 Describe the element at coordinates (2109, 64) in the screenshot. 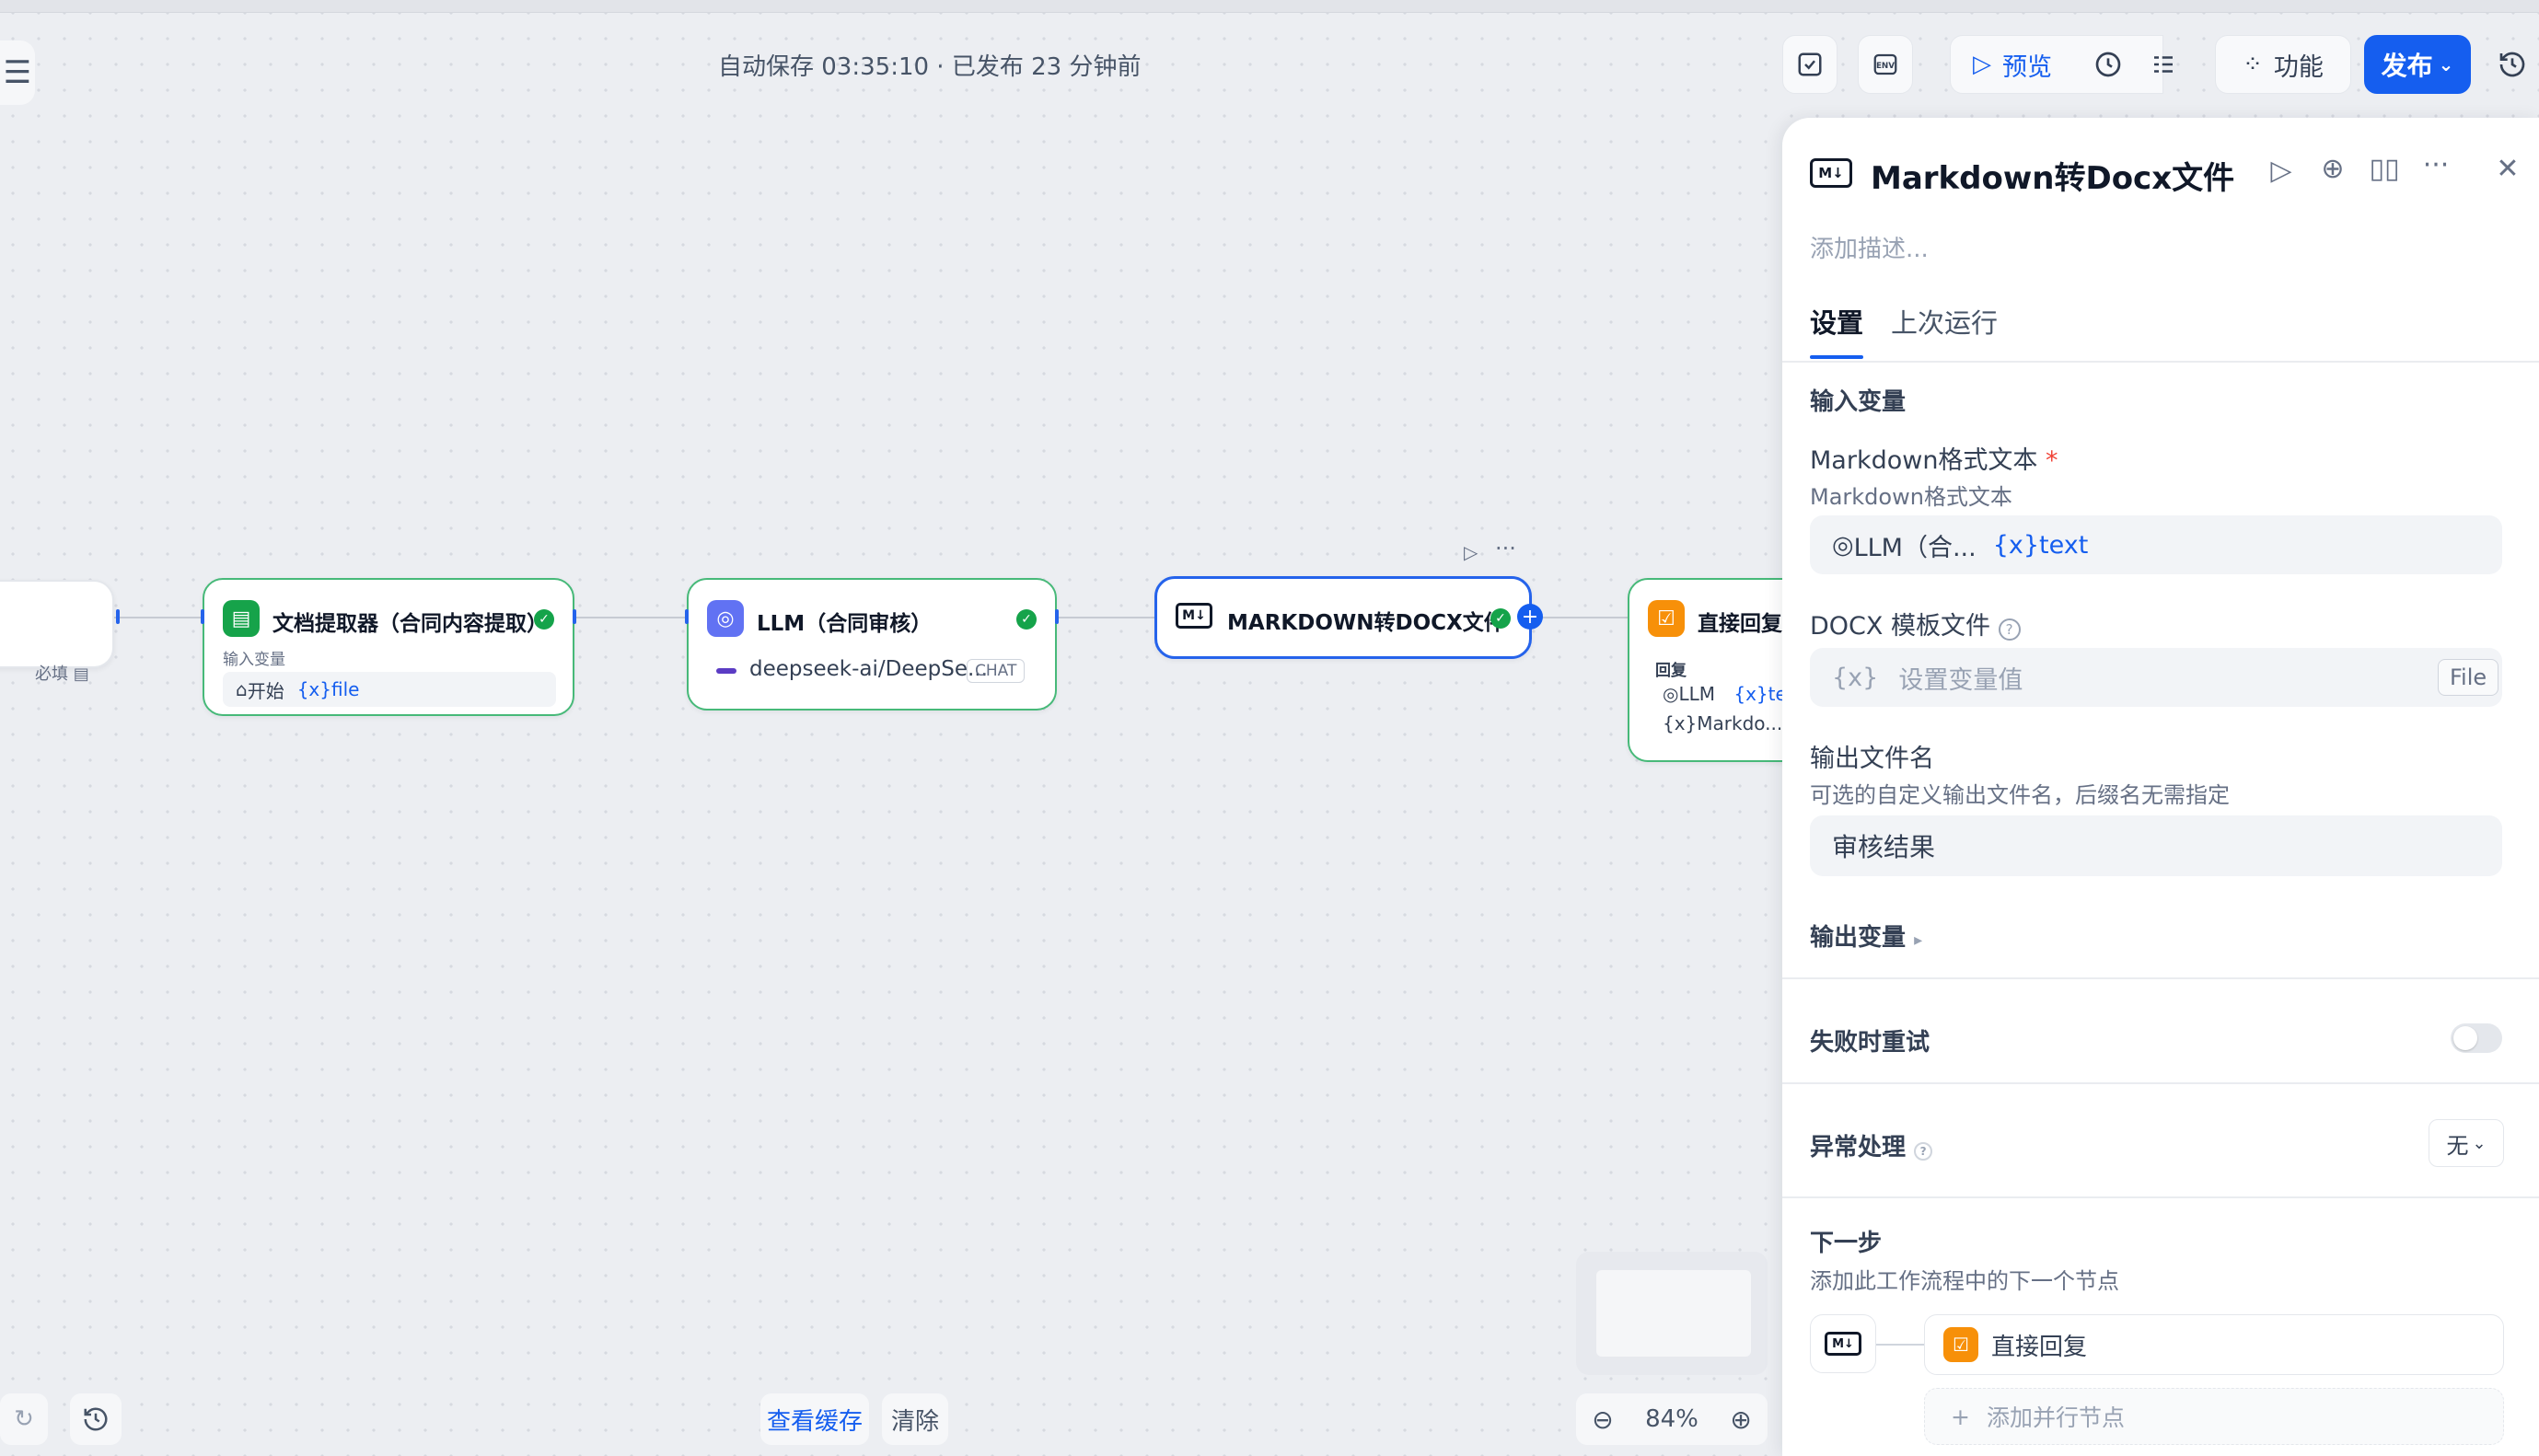

I see `history-run-icon` at that location.